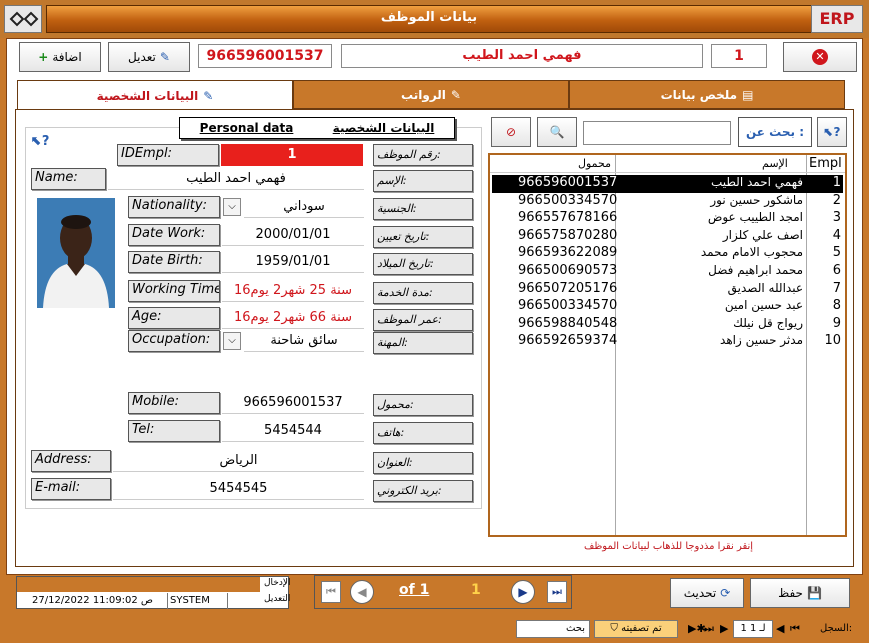  I want to click on list-item: 966598840548 ريواج قل نيلك 9, so click(667, 325).